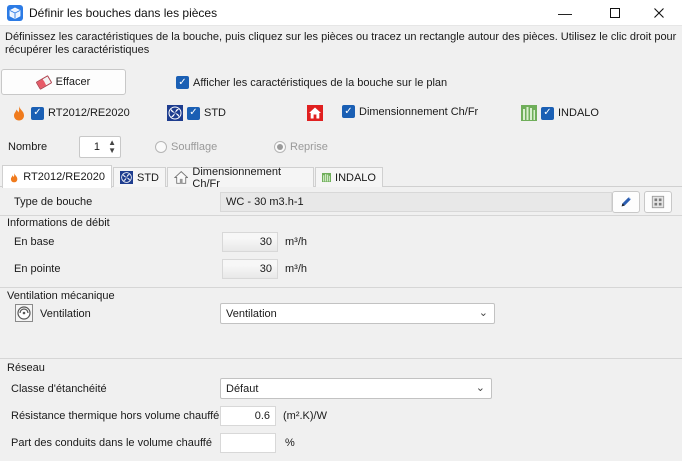  I want to click on radio-label: Soufflage, so click(194, 147).